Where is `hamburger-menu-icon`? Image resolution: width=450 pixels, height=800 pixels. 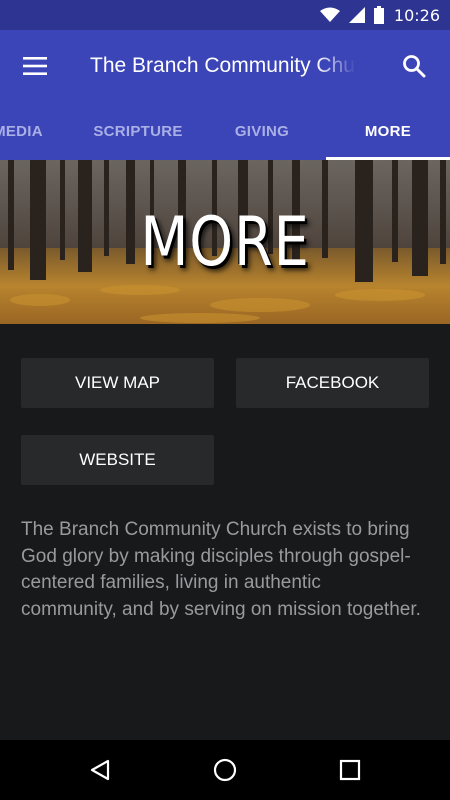
hamburger-menu-icon is located at coordinates (35, 66).